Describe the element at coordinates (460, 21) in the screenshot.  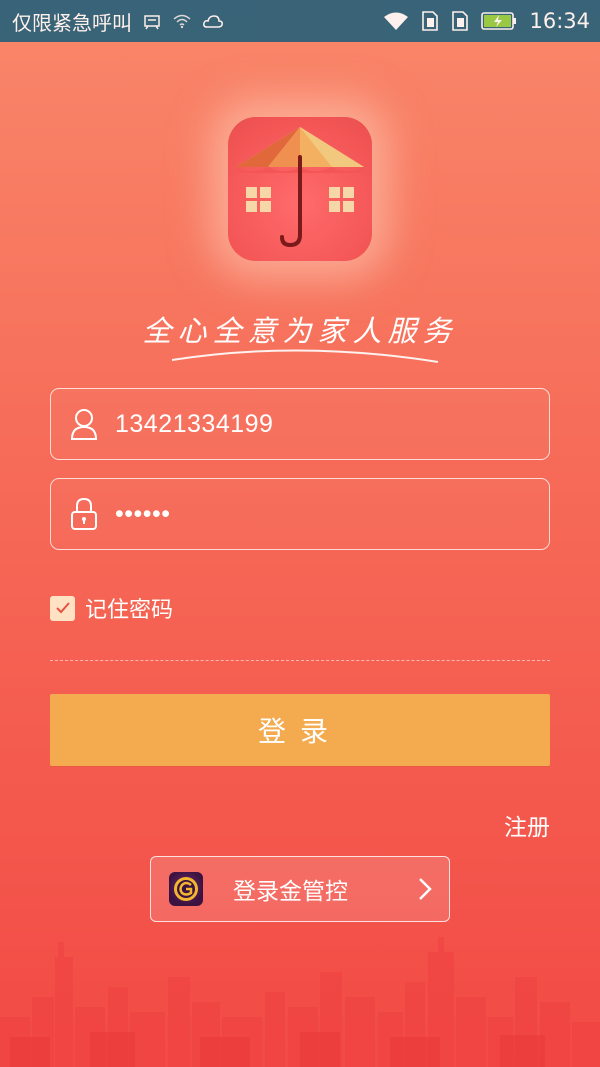
I see `sim2-icon` at that location.